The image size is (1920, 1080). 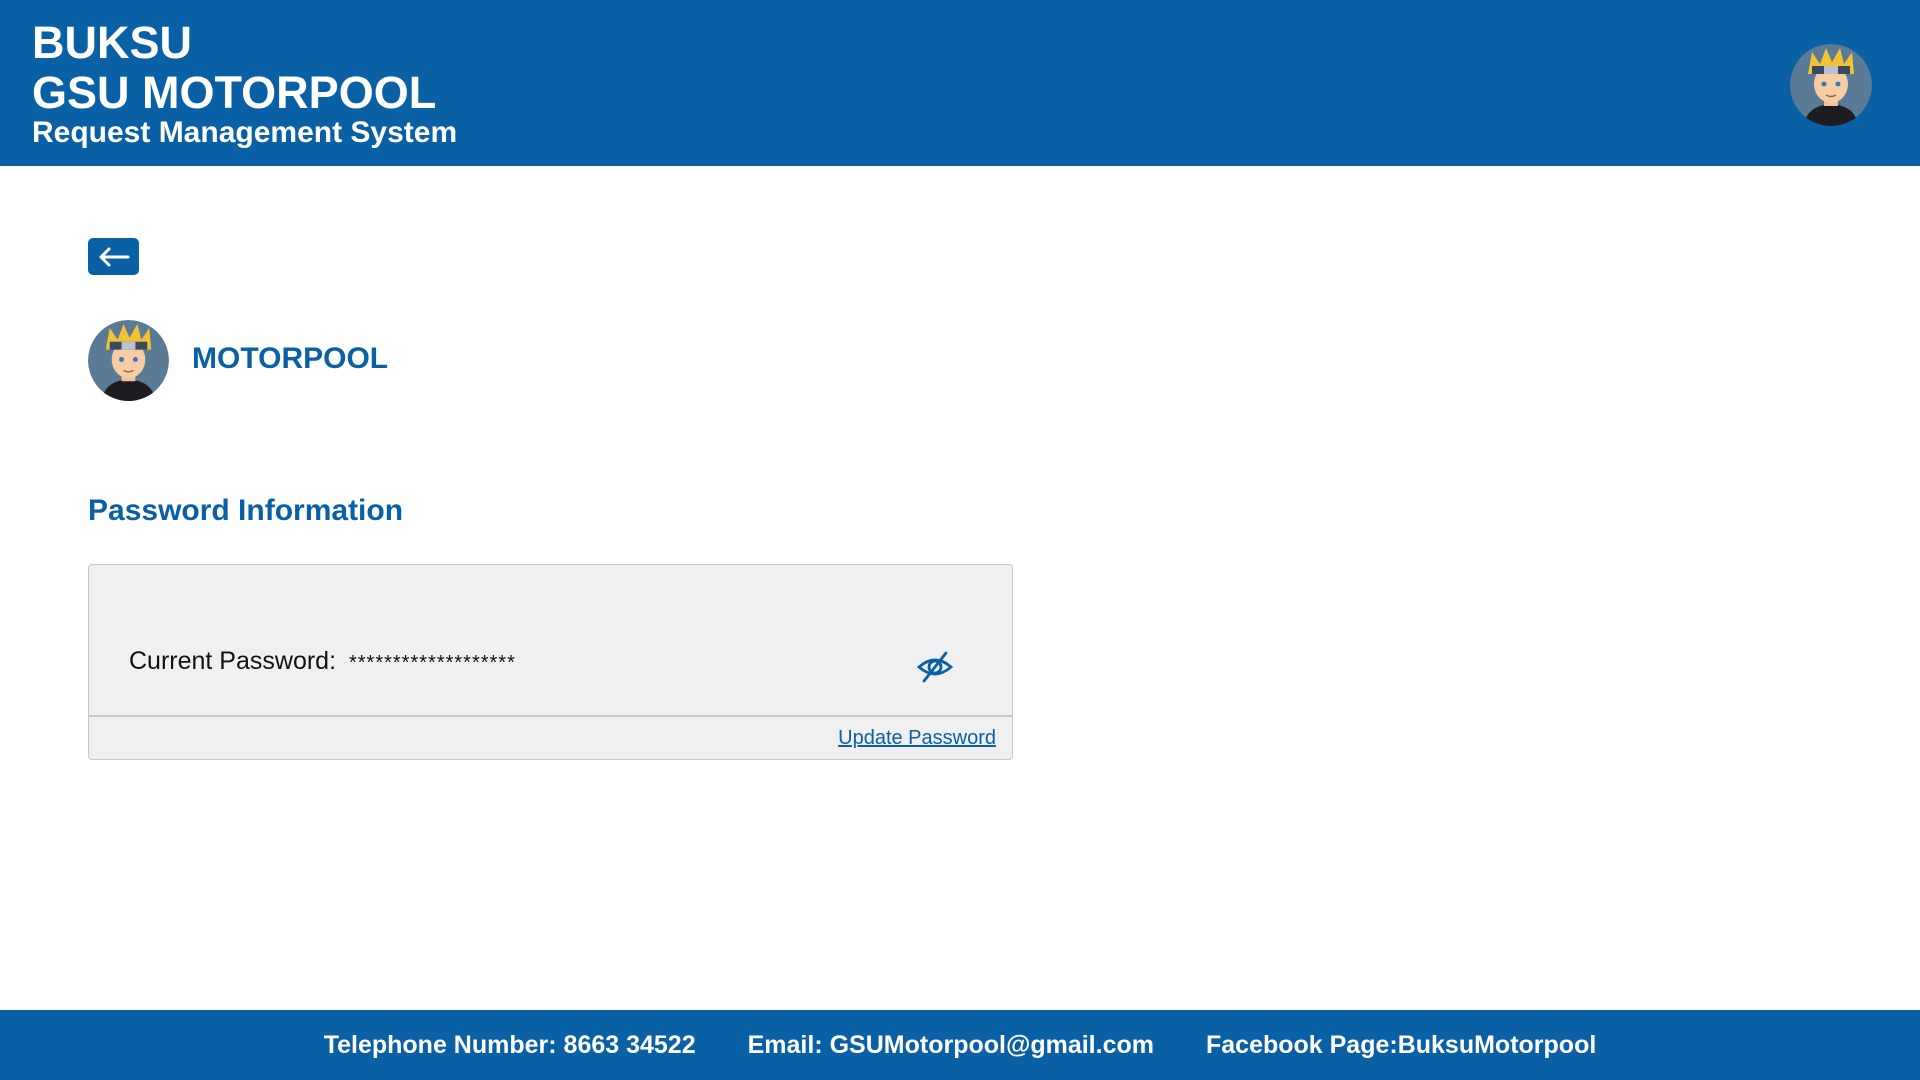 I want to click on brand-subtitle: GSU MOTORPOOL, so click(x=234, y=92).